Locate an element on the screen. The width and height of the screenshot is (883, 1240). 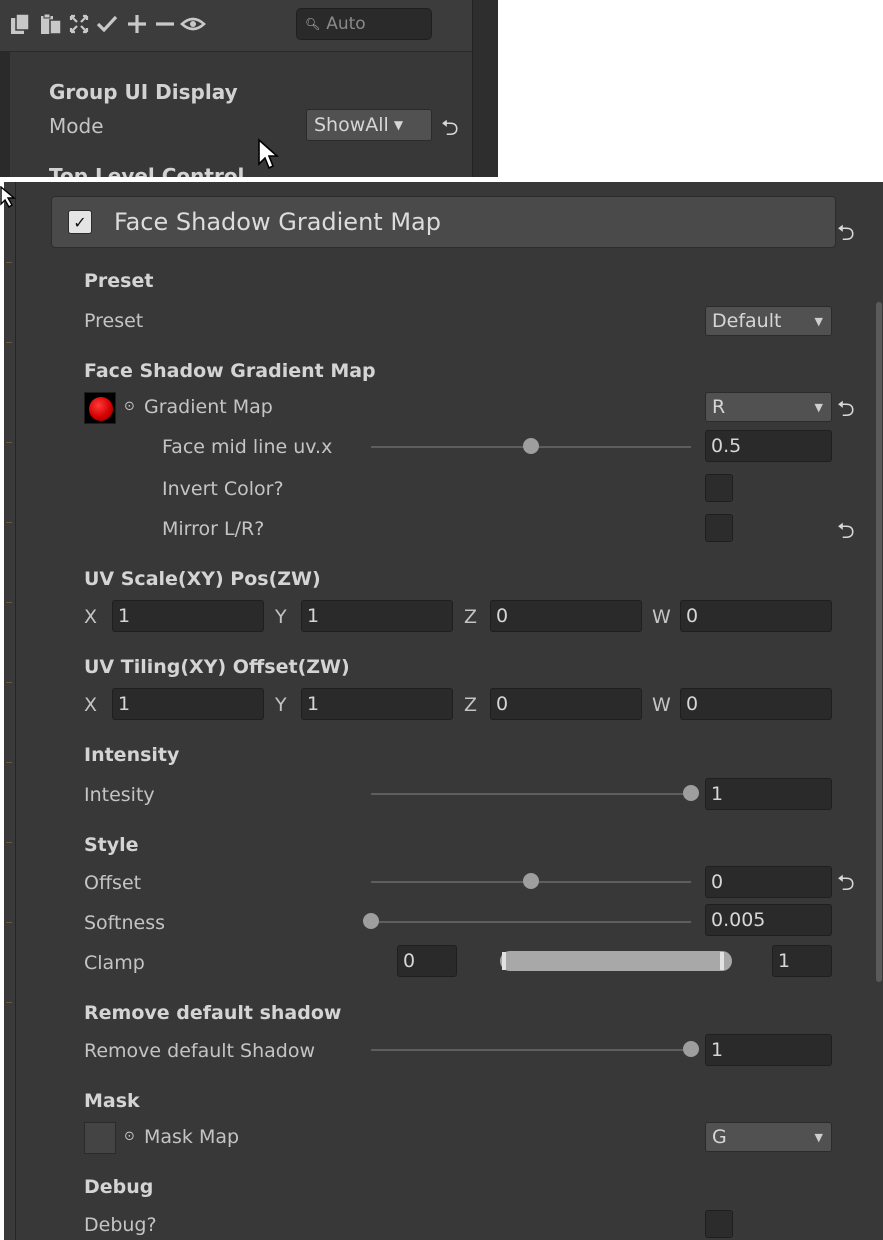
intensity-label: Intesity is located at coordinates (119, 795).